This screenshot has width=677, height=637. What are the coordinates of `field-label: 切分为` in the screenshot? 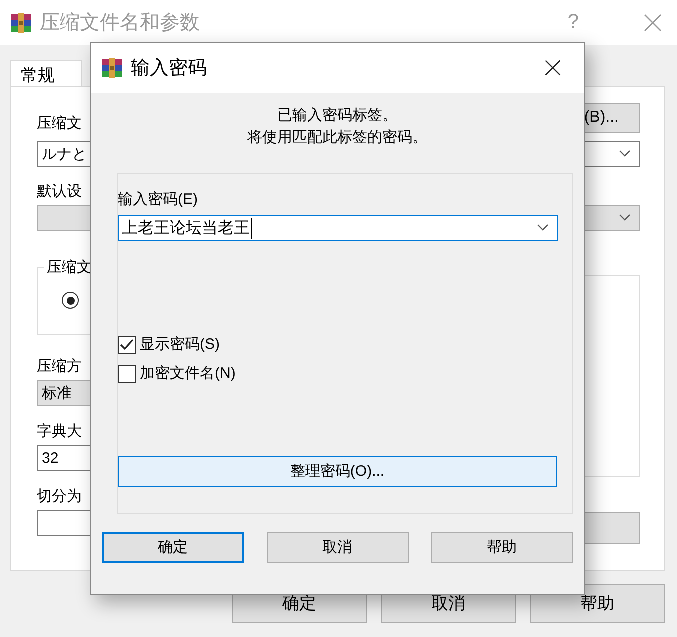 It's located at (59, 496).